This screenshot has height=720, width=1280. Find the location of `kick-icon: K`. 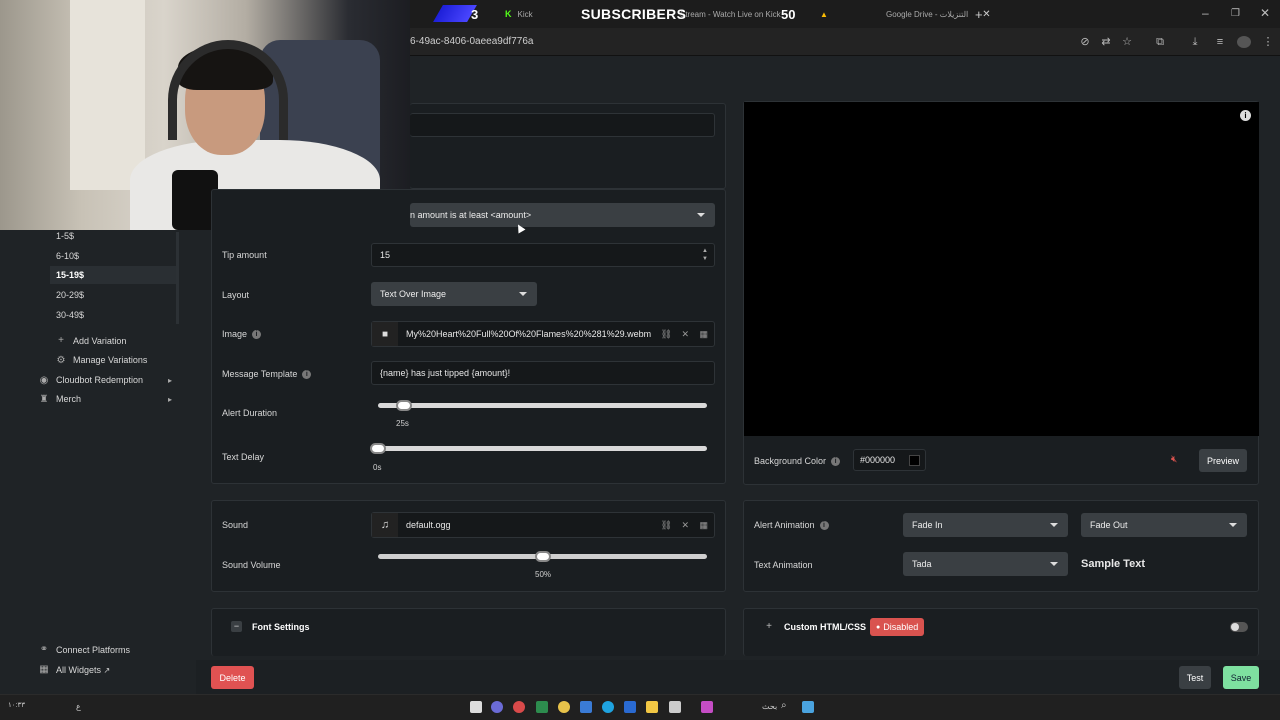

kick-icon: K is located at coordinates (508, 14).